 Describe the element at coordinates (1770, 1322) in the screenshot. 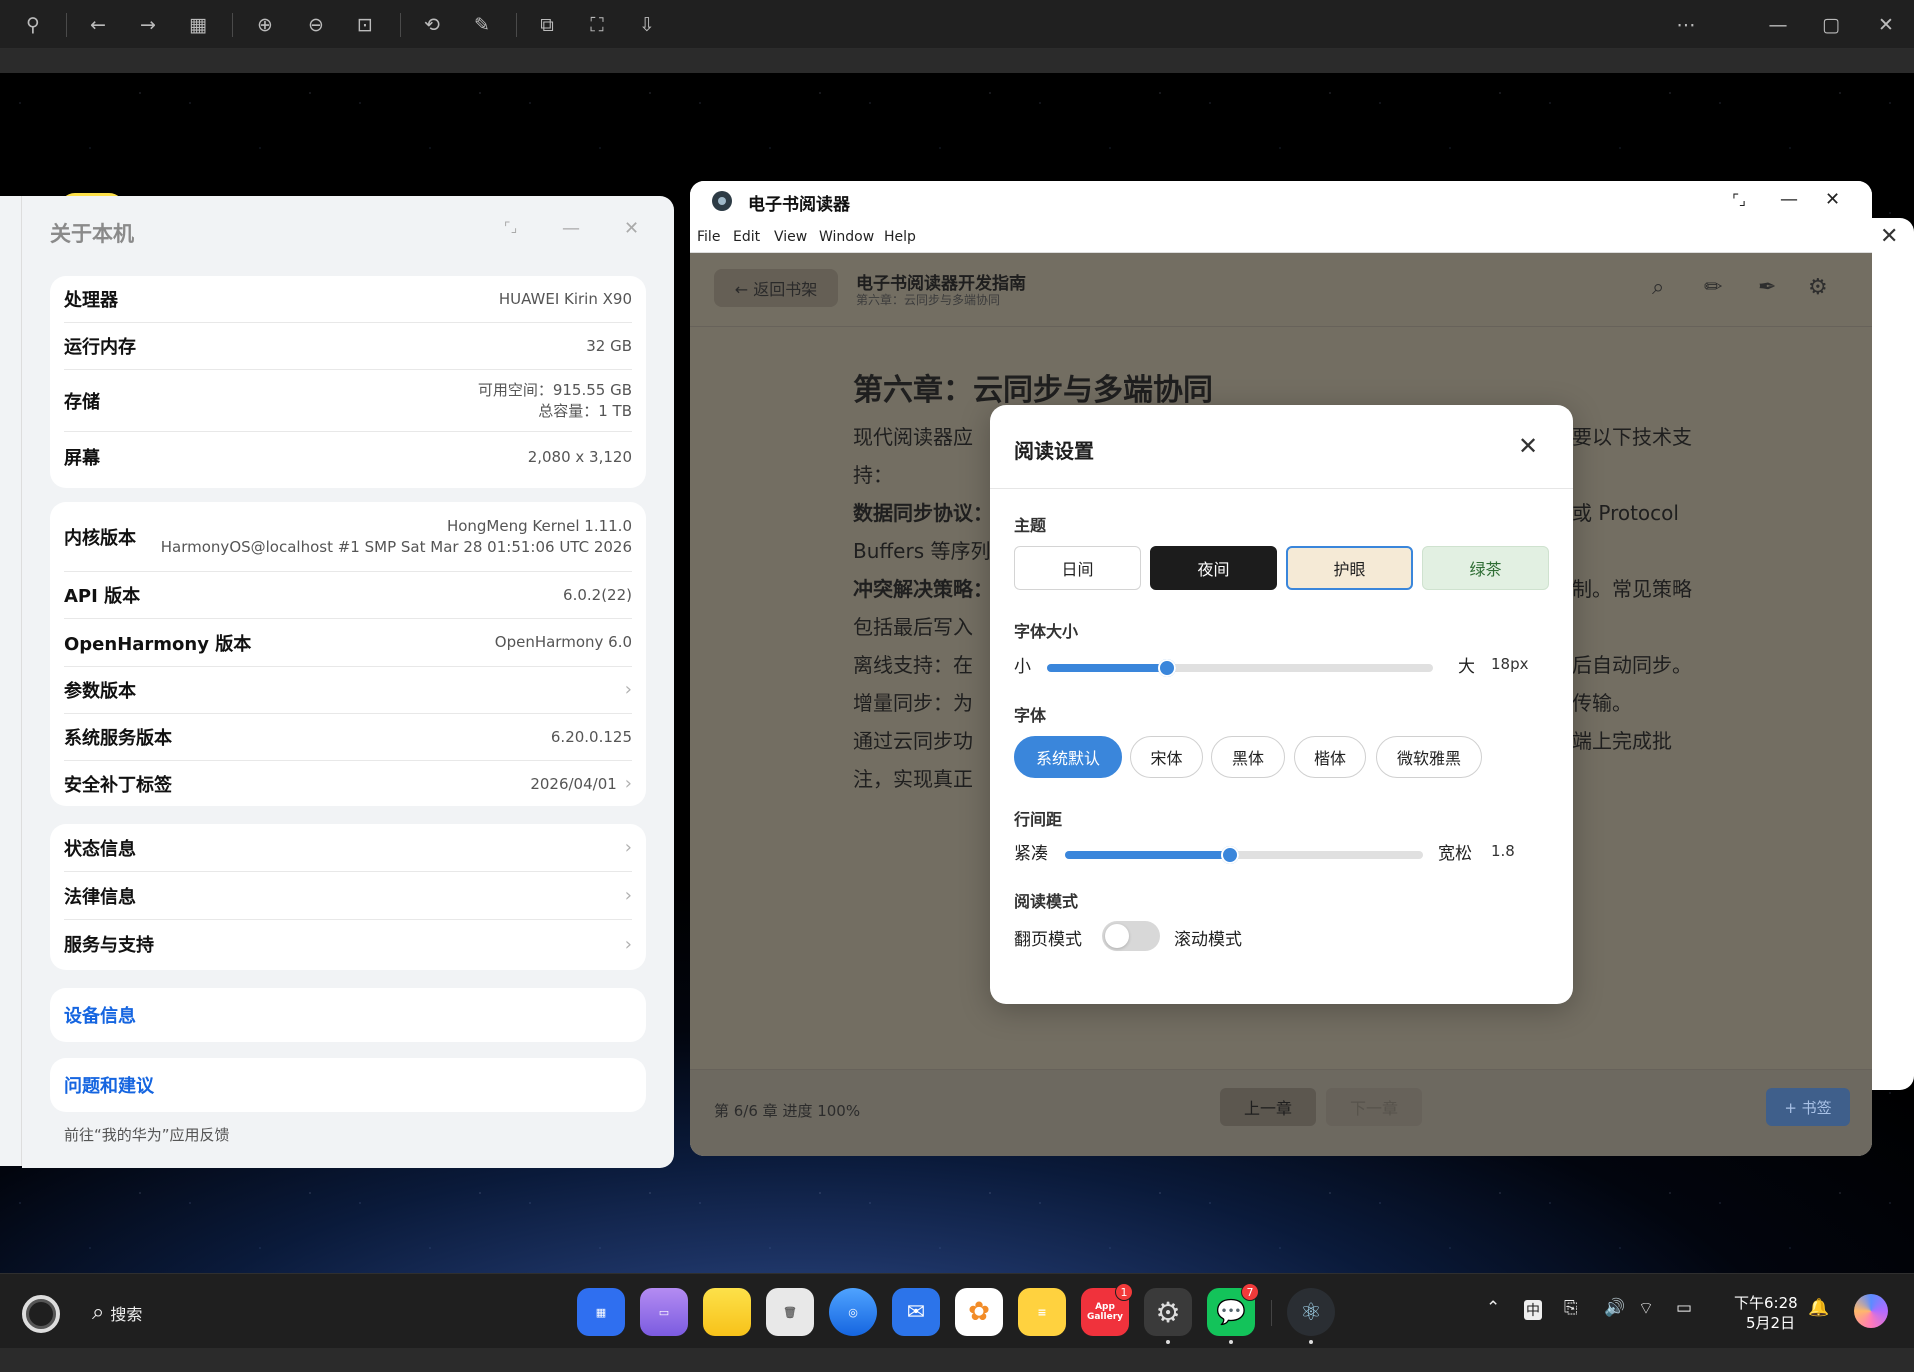

I see `clock-date: 5月2日` at that location.